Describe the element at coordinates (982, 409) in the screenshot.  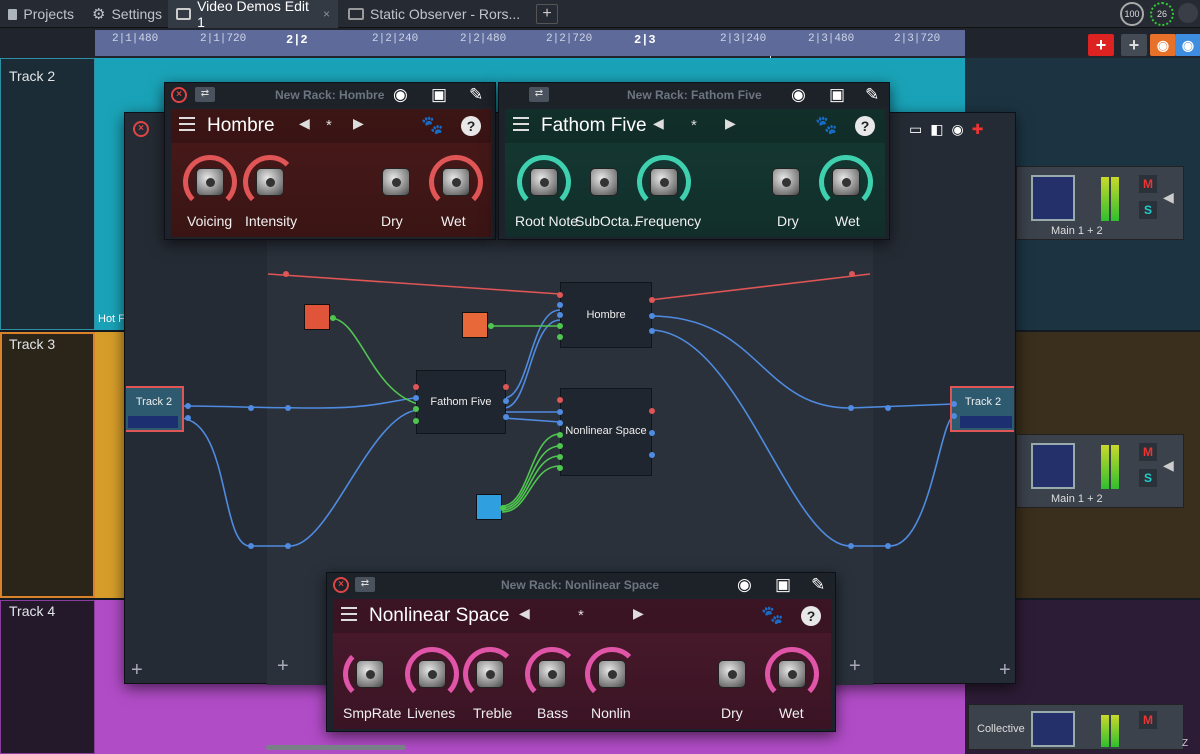
I see `graph-output-node: Track 2` at that location.